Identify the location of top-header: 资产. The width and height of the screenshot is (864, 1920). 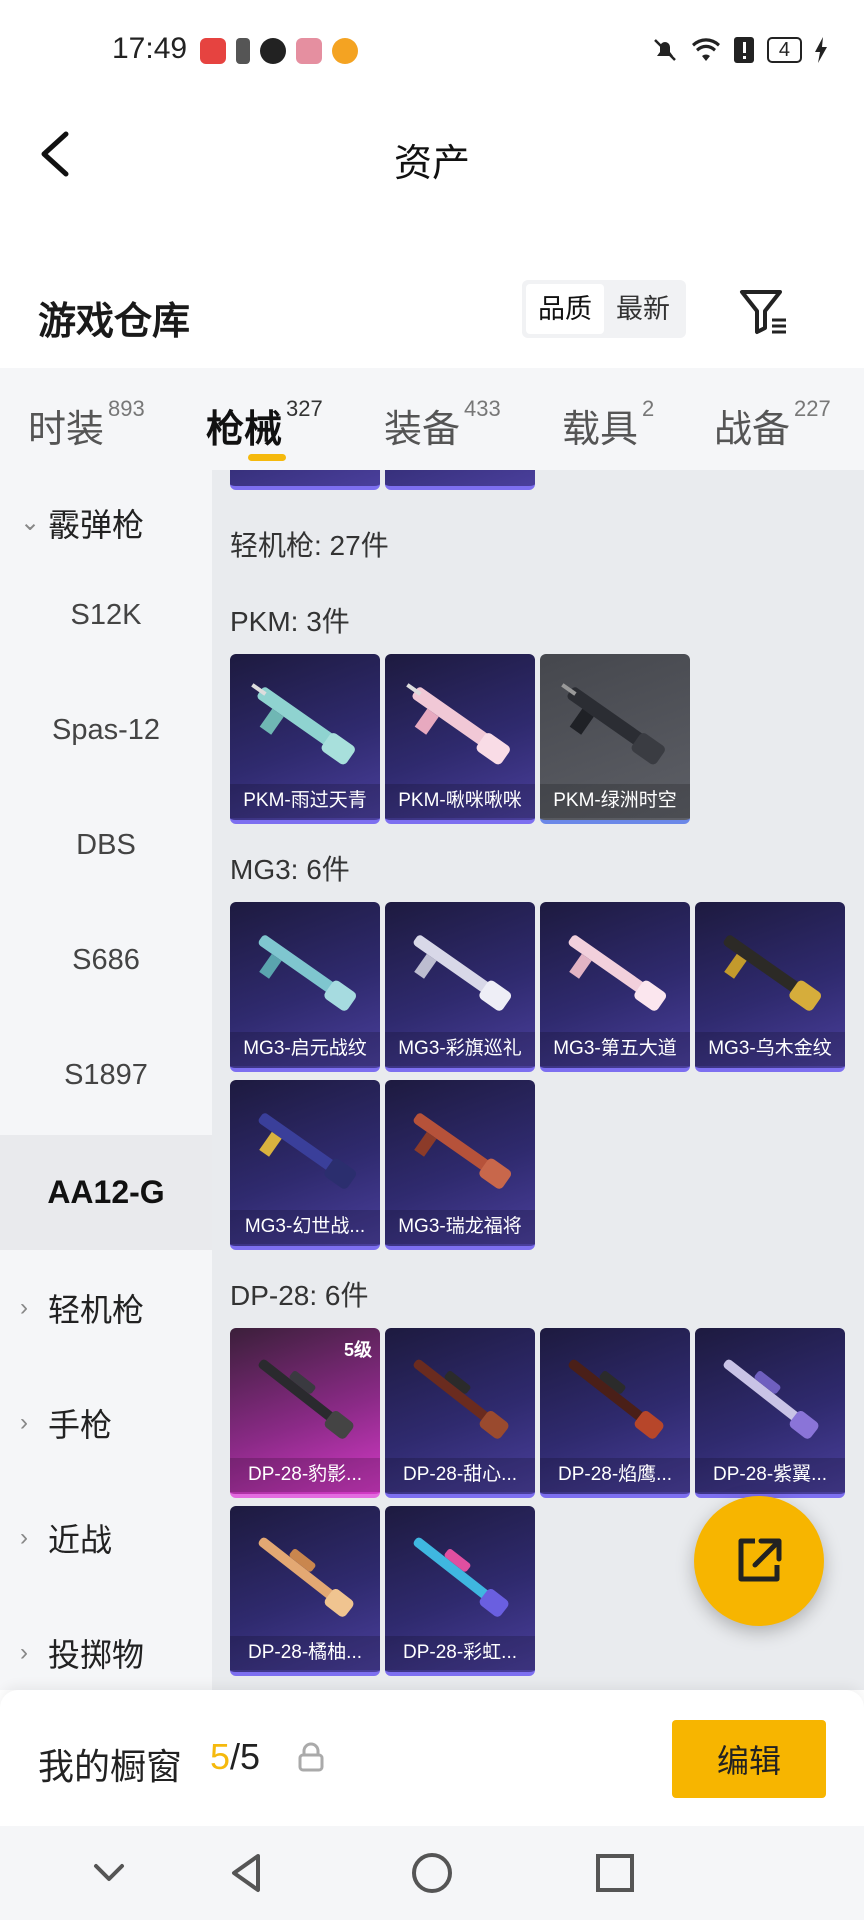
(432, 155).